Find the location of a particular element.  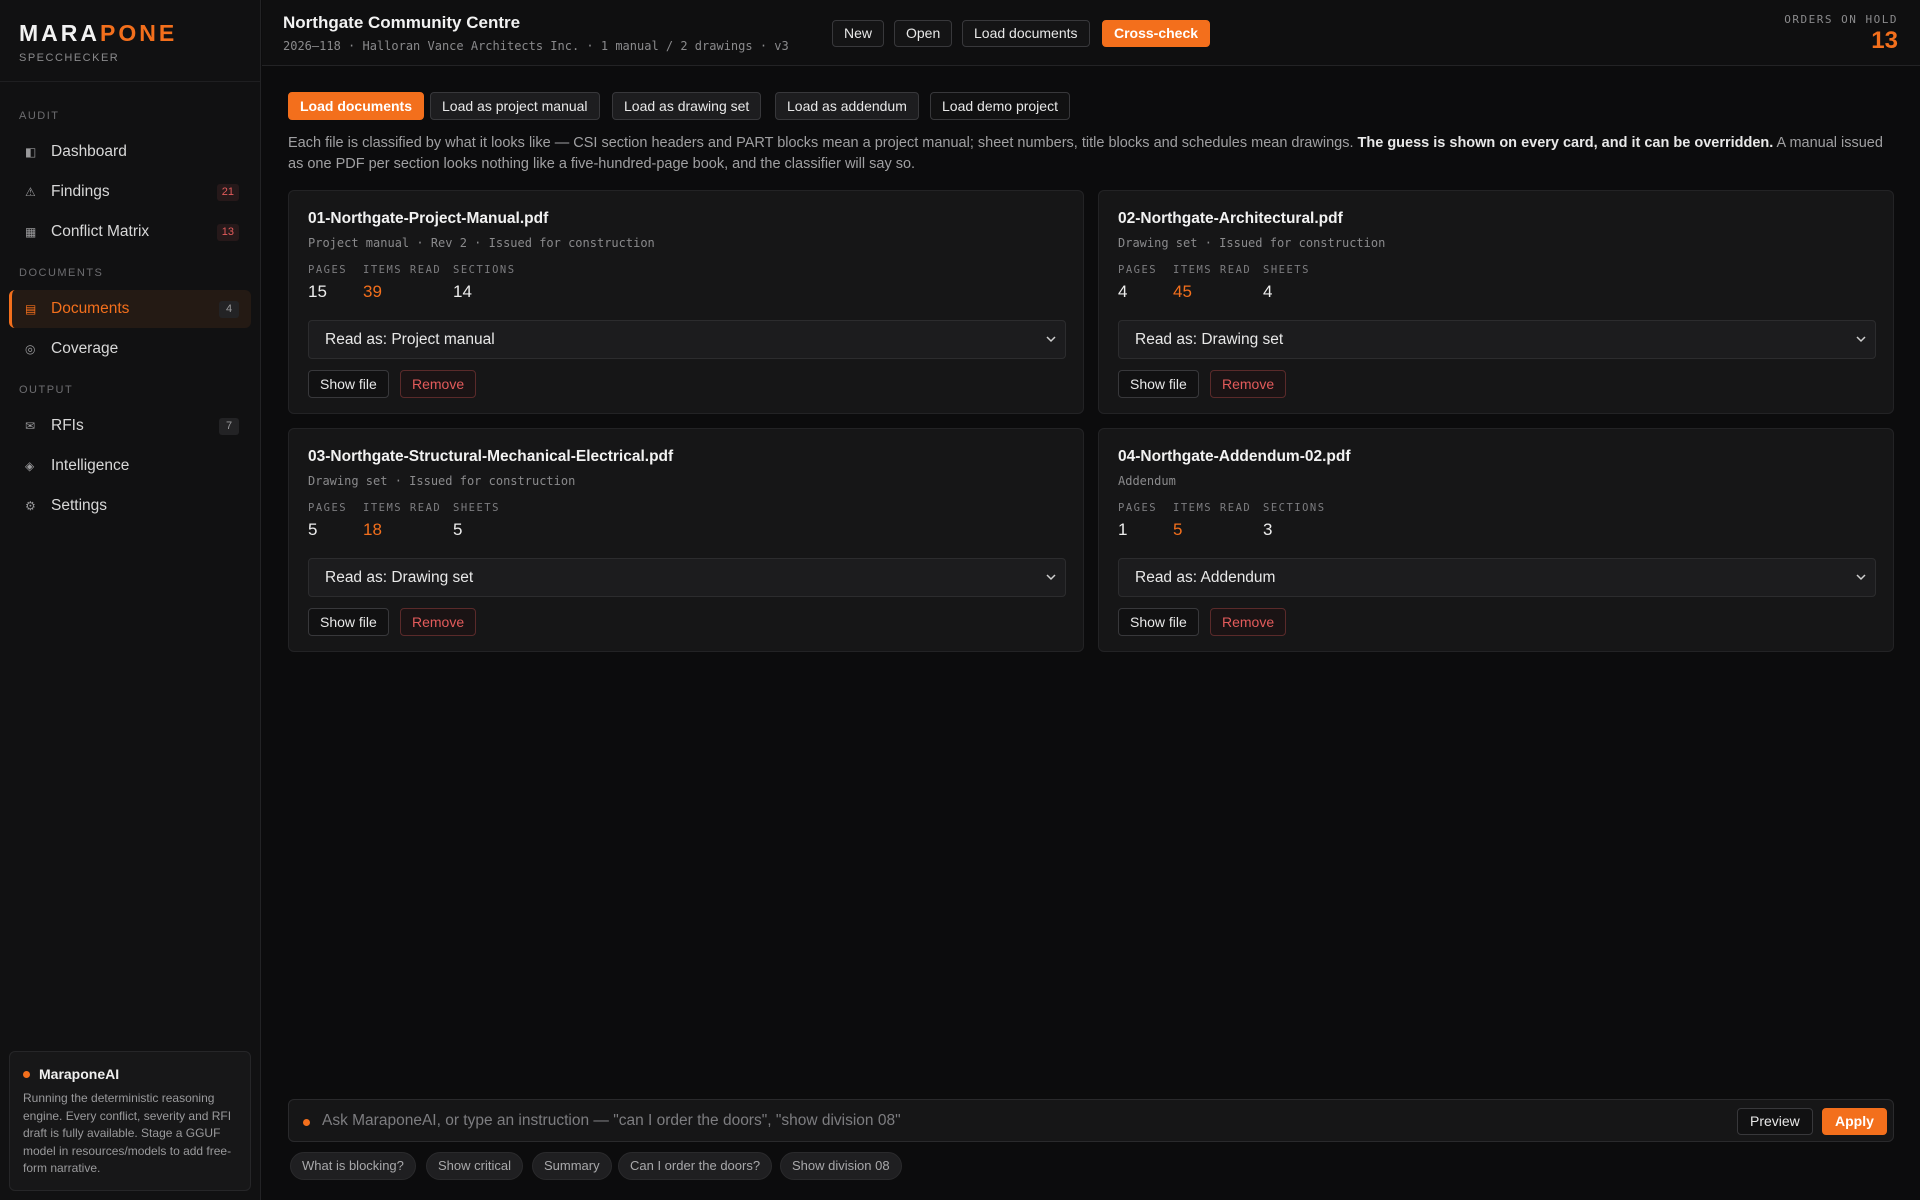

status-dot-icon is located at coordinates (26, 1074).